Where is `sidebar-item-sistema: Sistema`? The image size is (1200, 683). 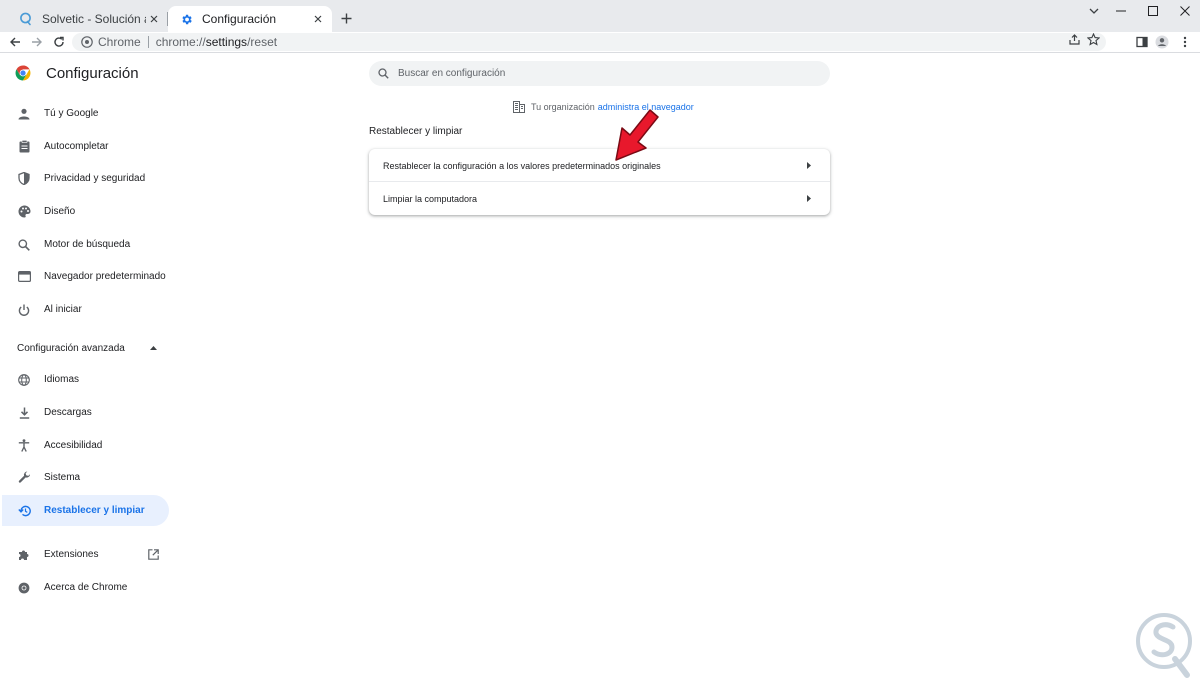
sidebar-item-sistema: Sistema is located at coordinates (85, 477).